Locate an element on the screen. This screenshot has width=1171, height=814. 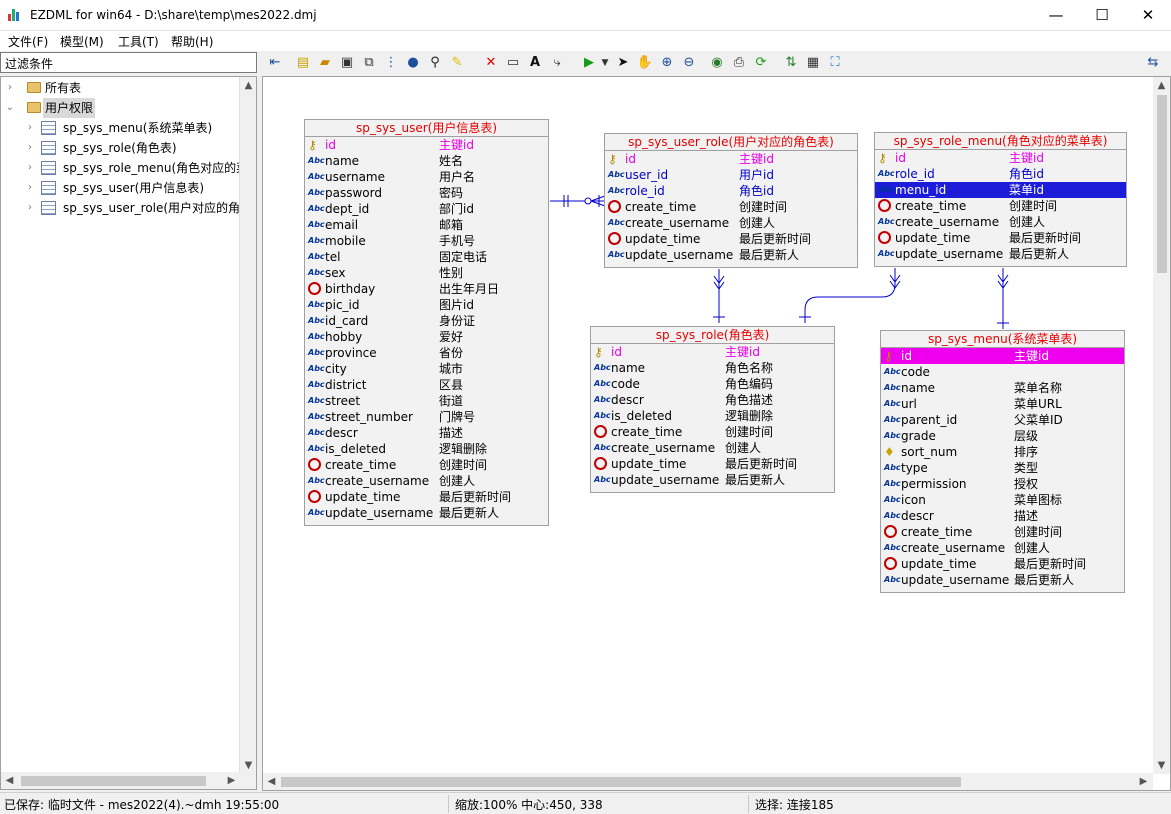
field-row: Abc street_number 门牌号 is located at coordinates (426, 417).